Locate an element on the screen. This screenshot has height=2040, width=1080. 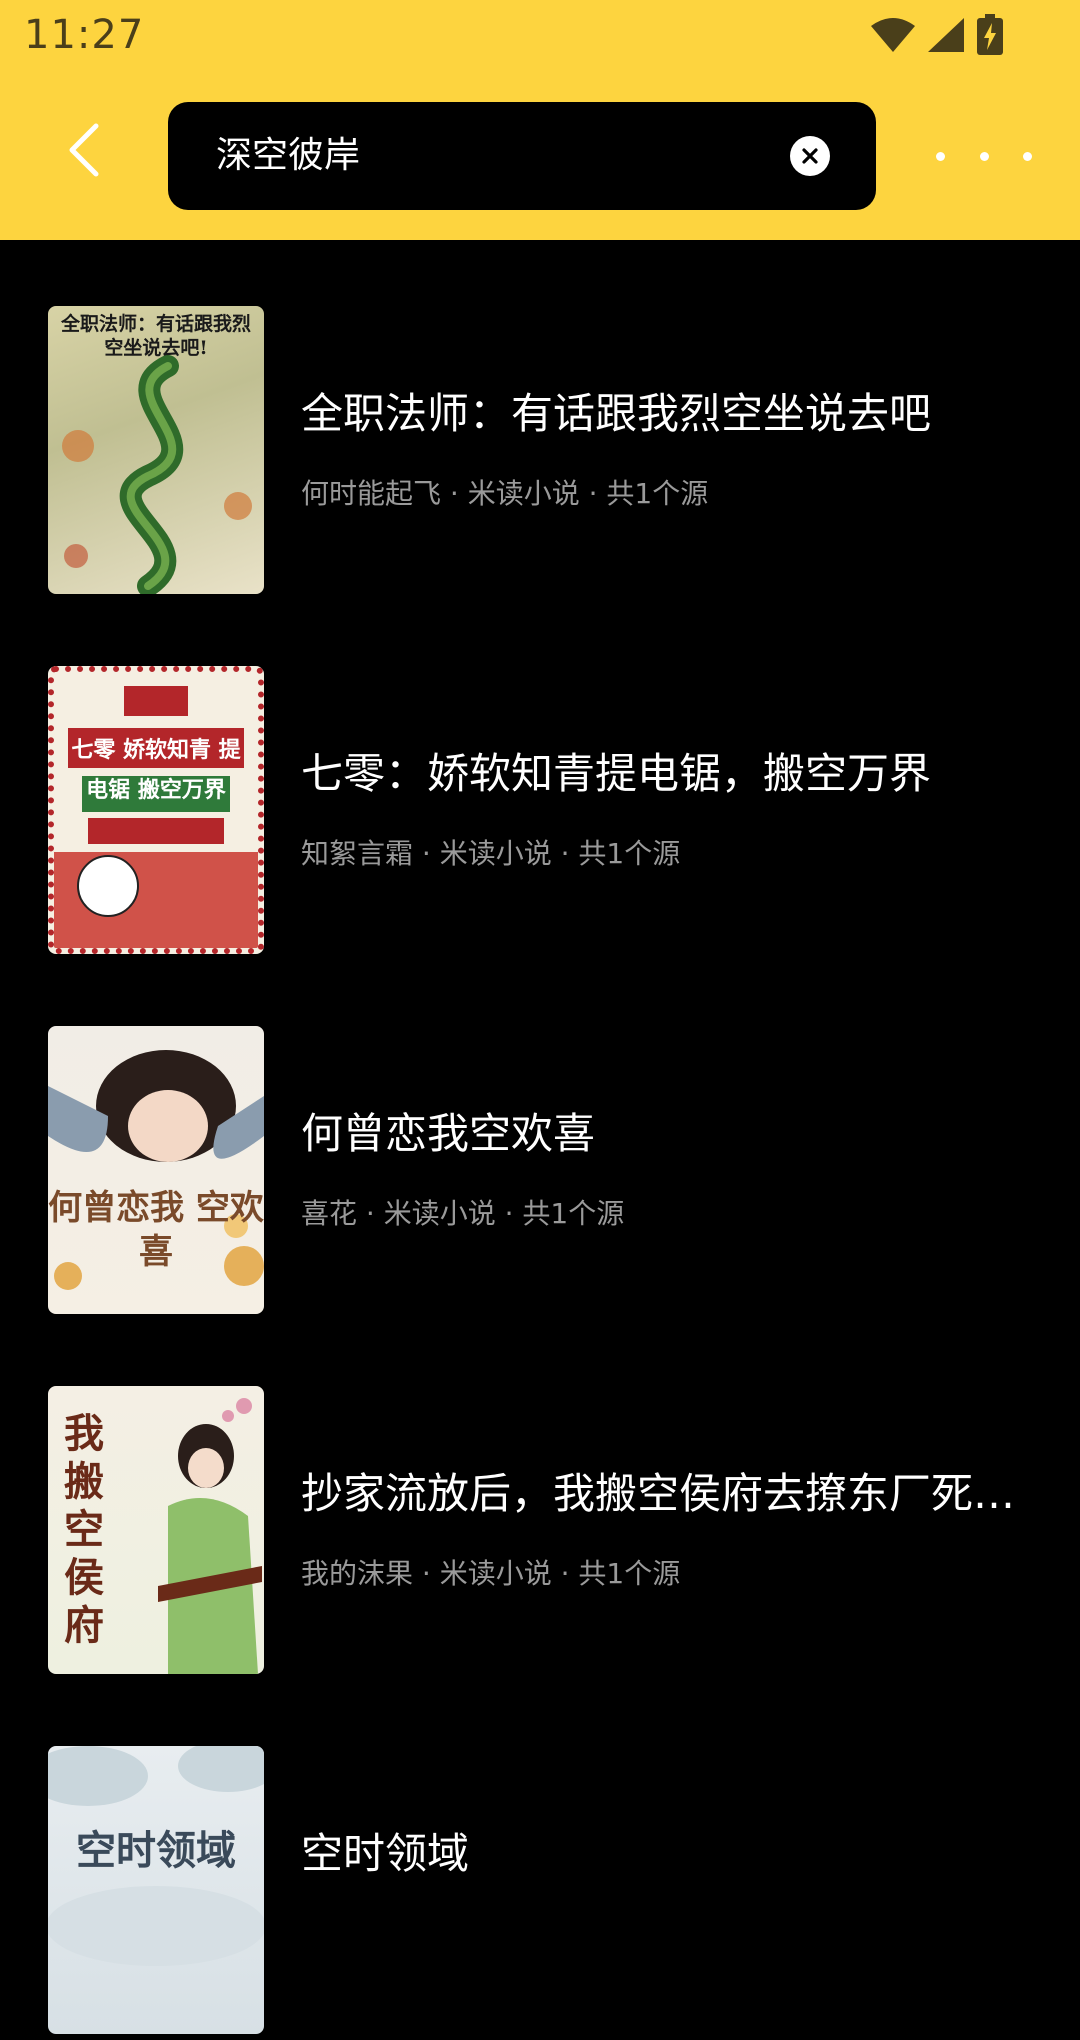
close-icon is located at coordinates (810, 156).